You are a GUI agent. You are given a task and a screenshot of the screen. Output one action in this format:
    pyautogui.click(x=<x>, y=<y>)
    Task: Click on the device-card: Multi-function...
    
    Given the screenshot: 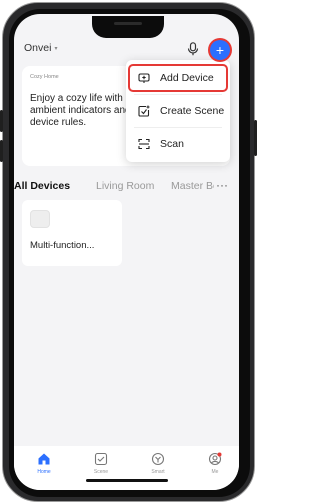 What is the action you would take?
    pyautogui.click(x=72, y=233)
    